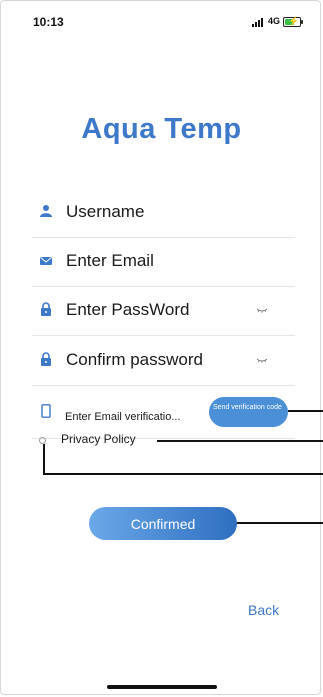 Image resolution: width=323 pixels, height=697 pixels. I want to click on password-placeholder: Enter PassWord, so click(128, 309).